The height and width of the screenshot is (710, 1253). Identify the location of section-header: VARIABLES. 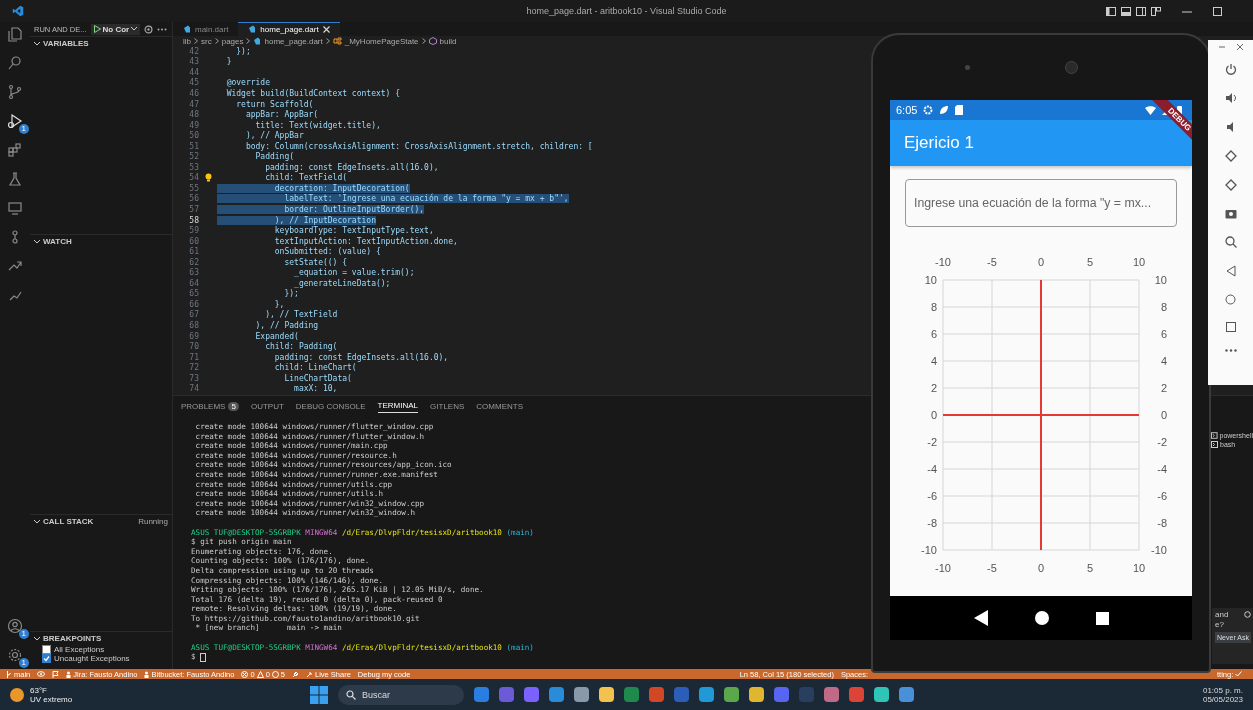
(66, 43).